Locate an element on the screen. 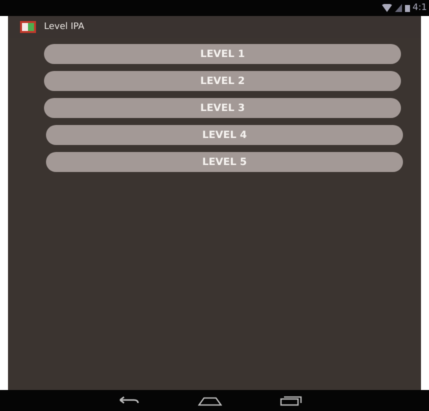  level-button: LEVEL 4 is located at coordinates (224, 135).